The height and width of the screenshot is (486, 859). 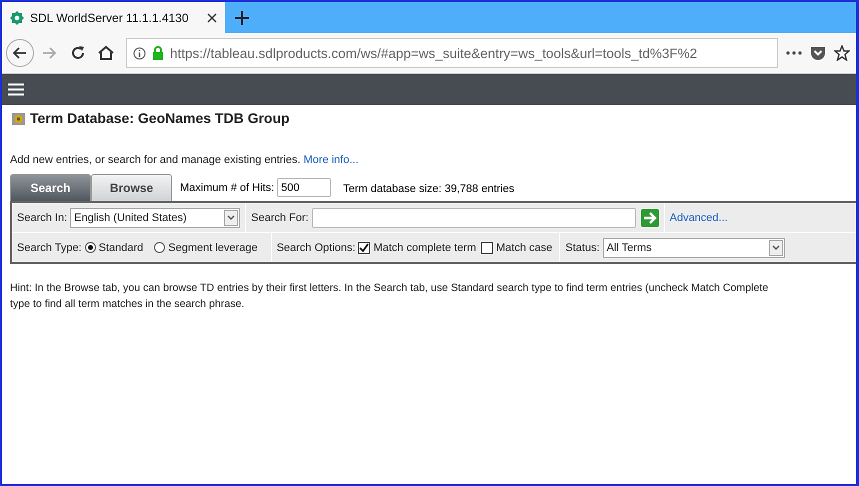 What do you see at coordinates (304, 187) in the screenshot?
I see `max-hits-field: 500` at bounding box center [304, 187].